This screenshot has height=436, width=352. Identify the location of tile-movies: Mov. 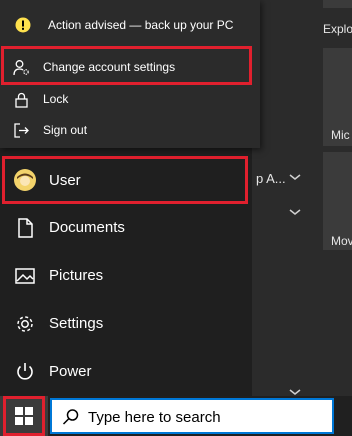
(337, 201).